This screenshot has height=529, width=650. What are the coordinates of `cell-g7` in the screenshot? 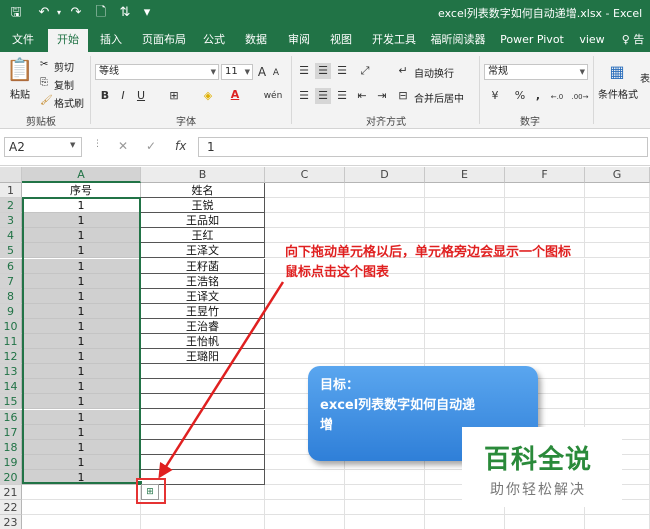 It's located at (617, 281).